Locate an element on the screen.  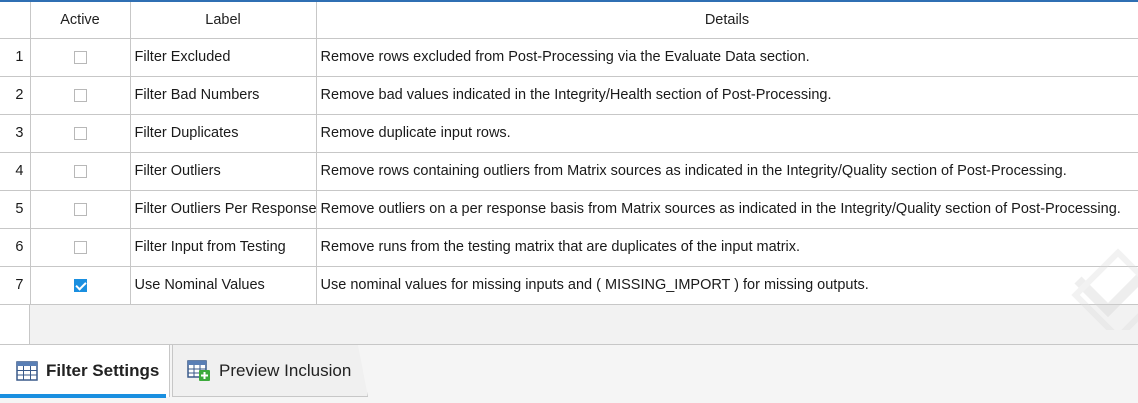
label-cell: Filter Excluded is located at coordinates (223, 57).